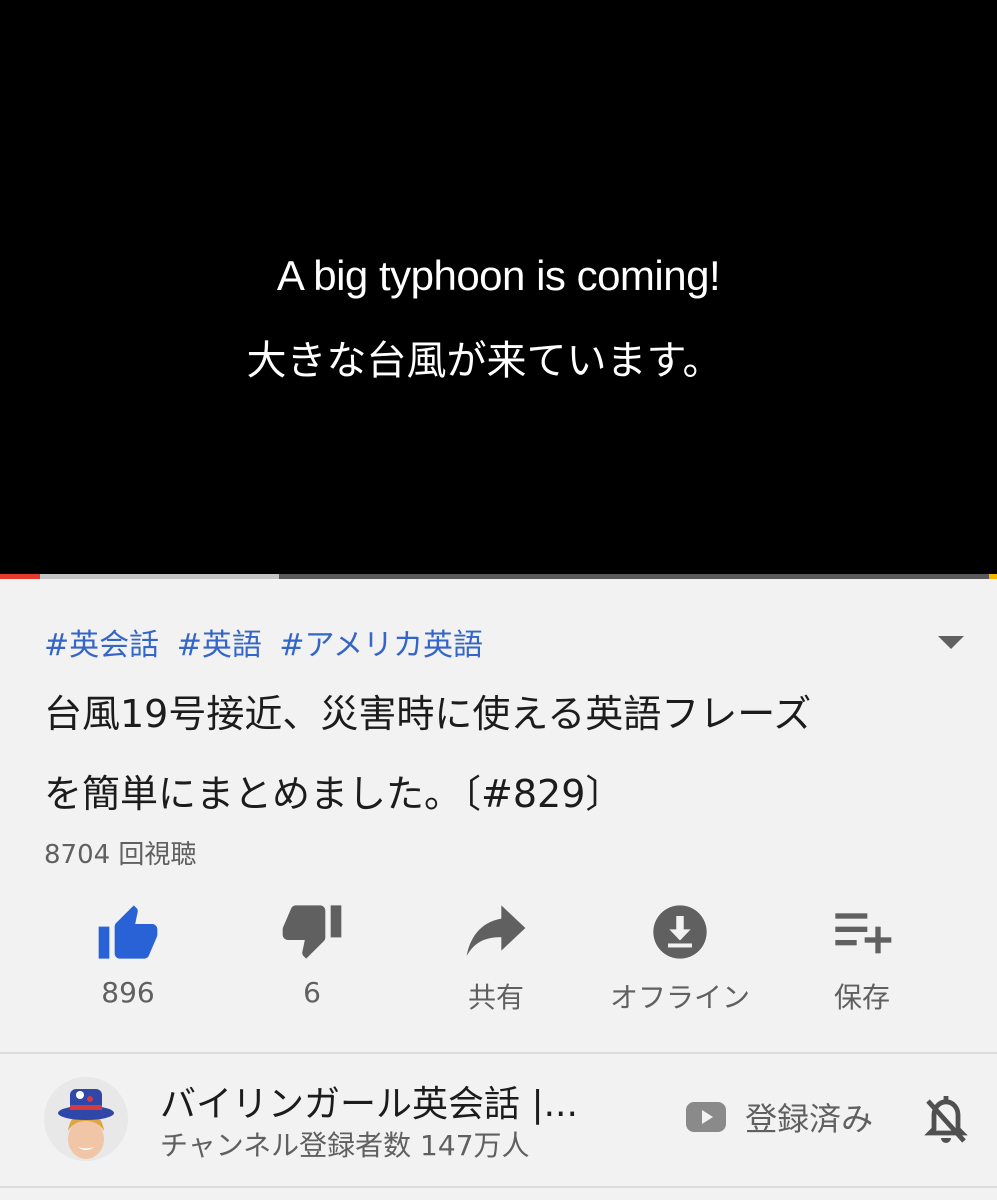  What do you see at coordinates (381, 645) in the screenshot?
I see `hashtag-american-english: #アメリカ英語` at bounding box center [381, 645].